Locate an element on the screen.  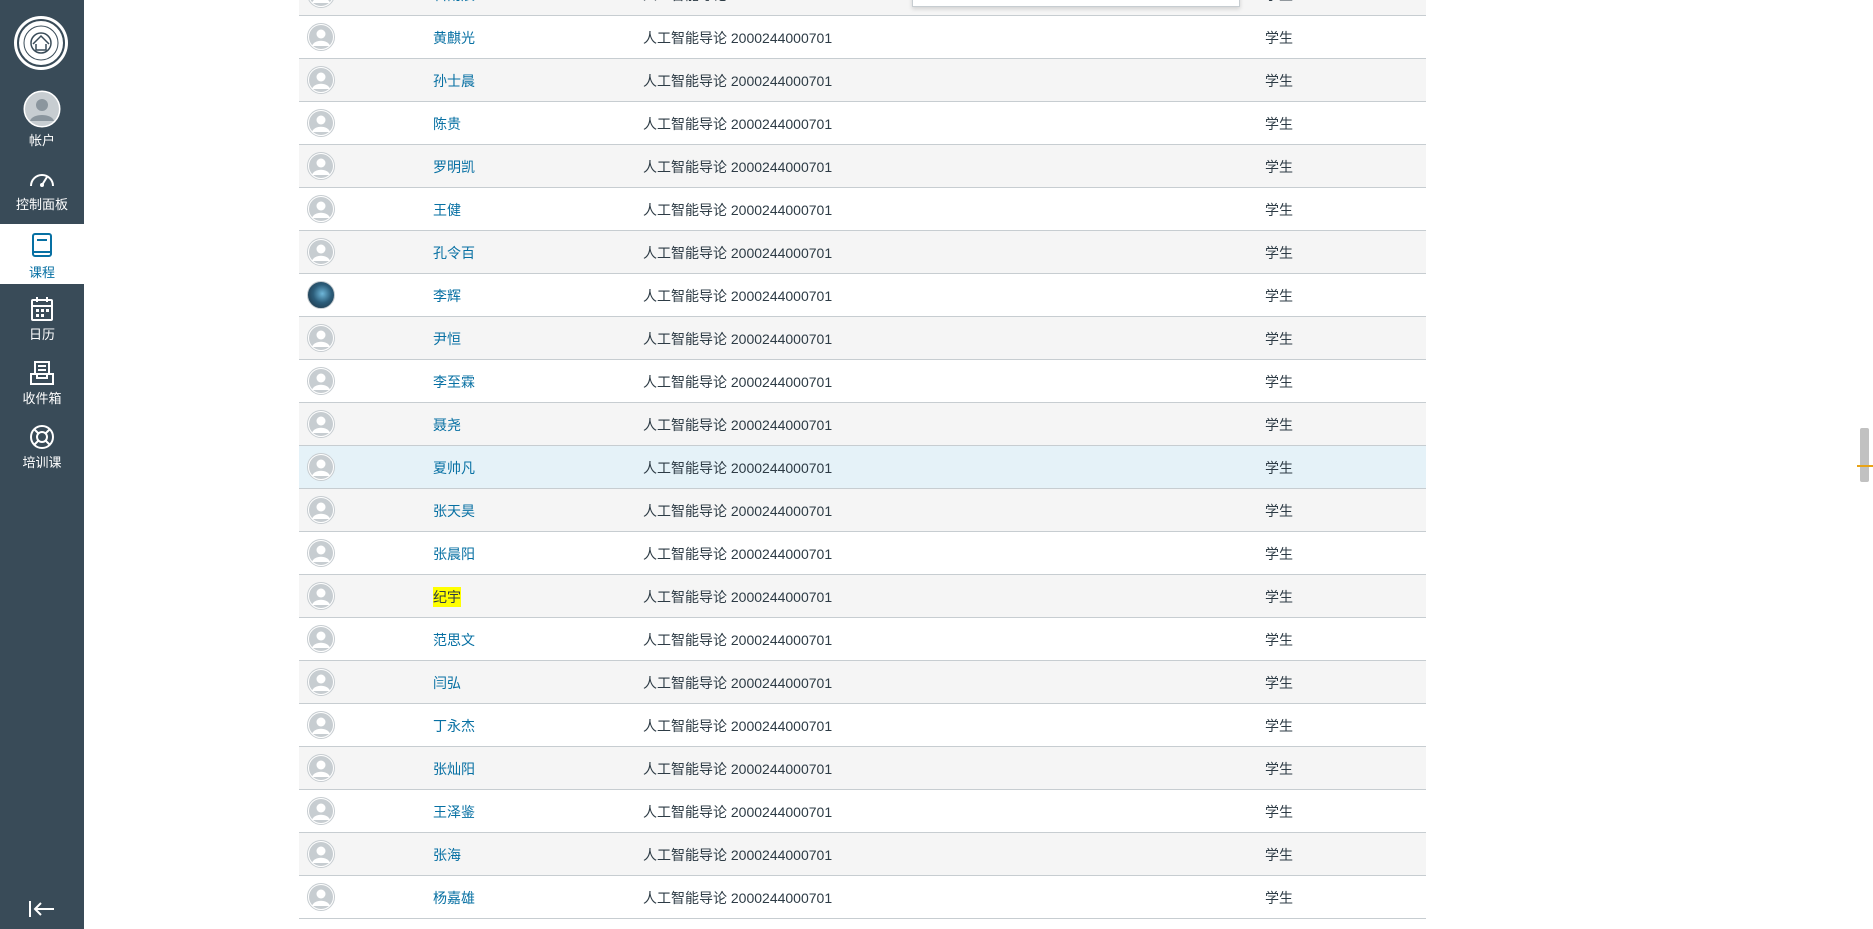
table-row: 孔令百 人工智能导论 2000244000701 学生 is located at coordinates (862, 252).